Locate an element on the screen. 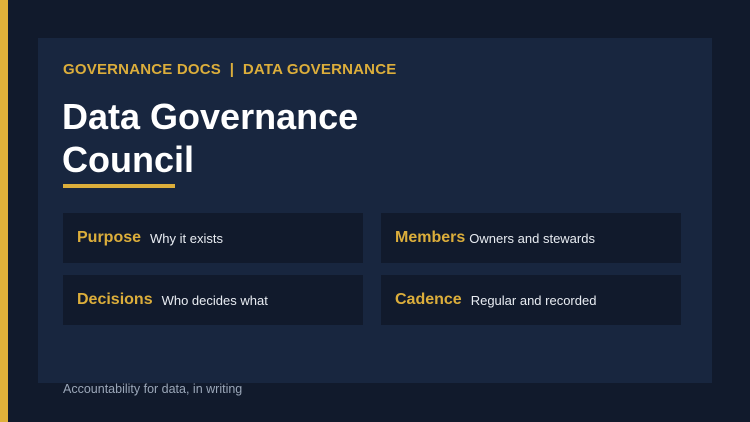  left-accent-bar is located at coordinates (4, 211).